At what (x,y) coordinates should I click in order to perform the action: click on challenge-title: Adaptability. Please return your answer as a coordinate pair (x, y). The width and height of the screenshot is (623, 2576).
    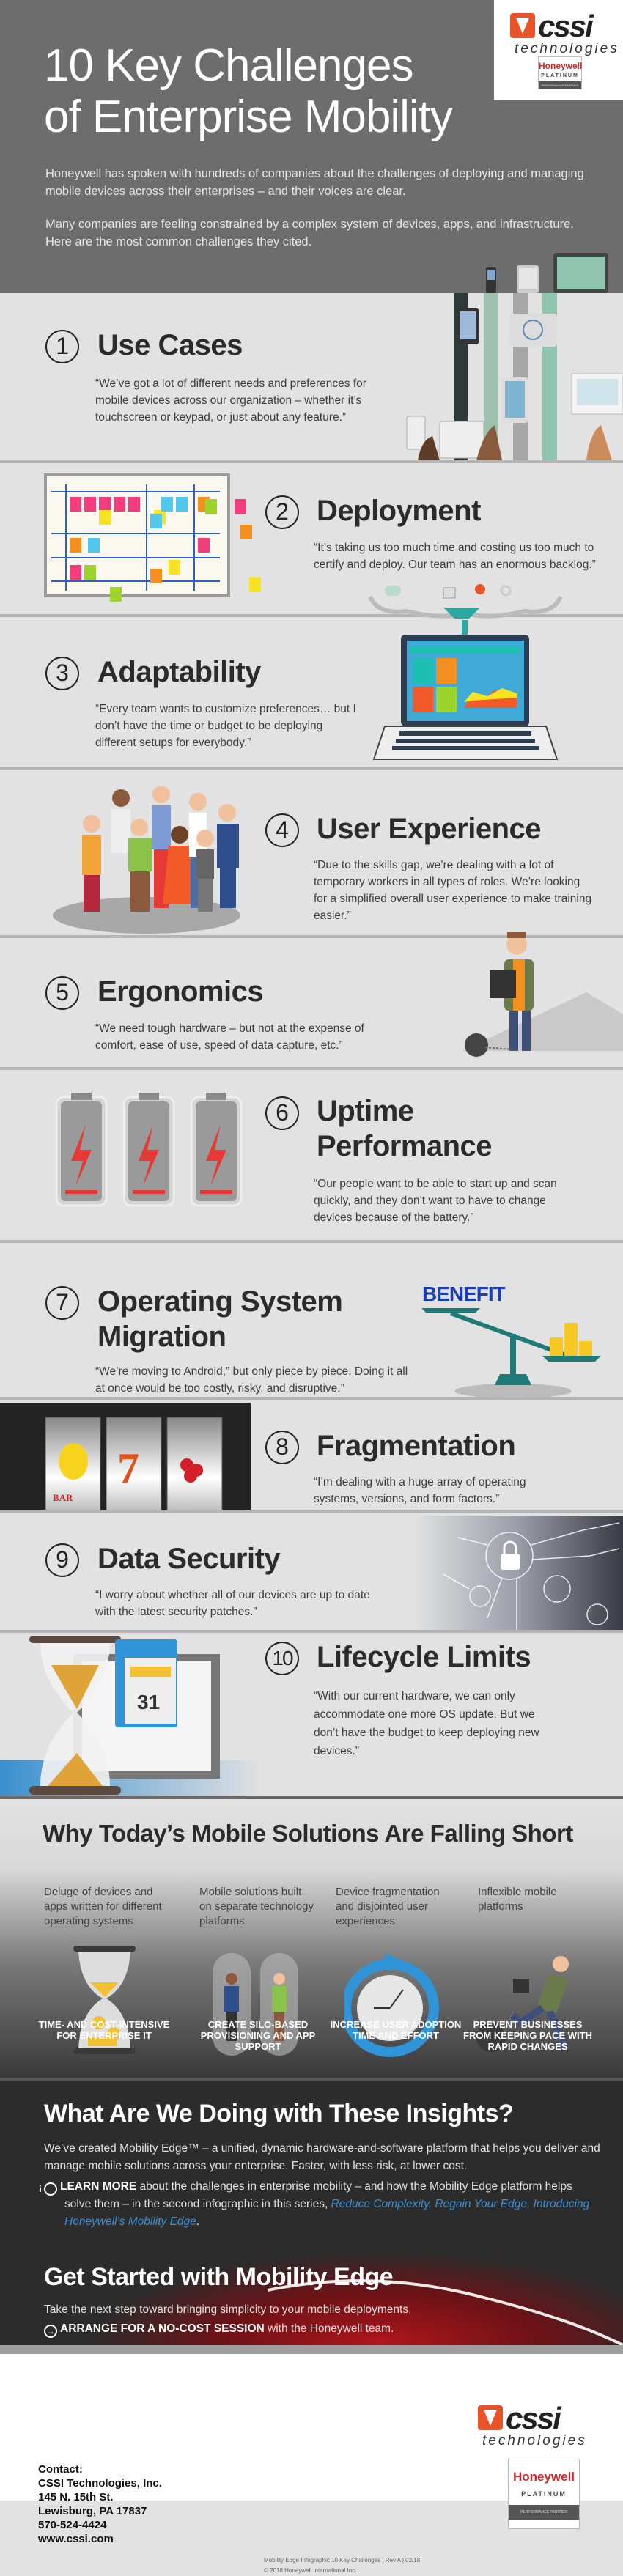
    Looking at the image, I should click on (179, 672).